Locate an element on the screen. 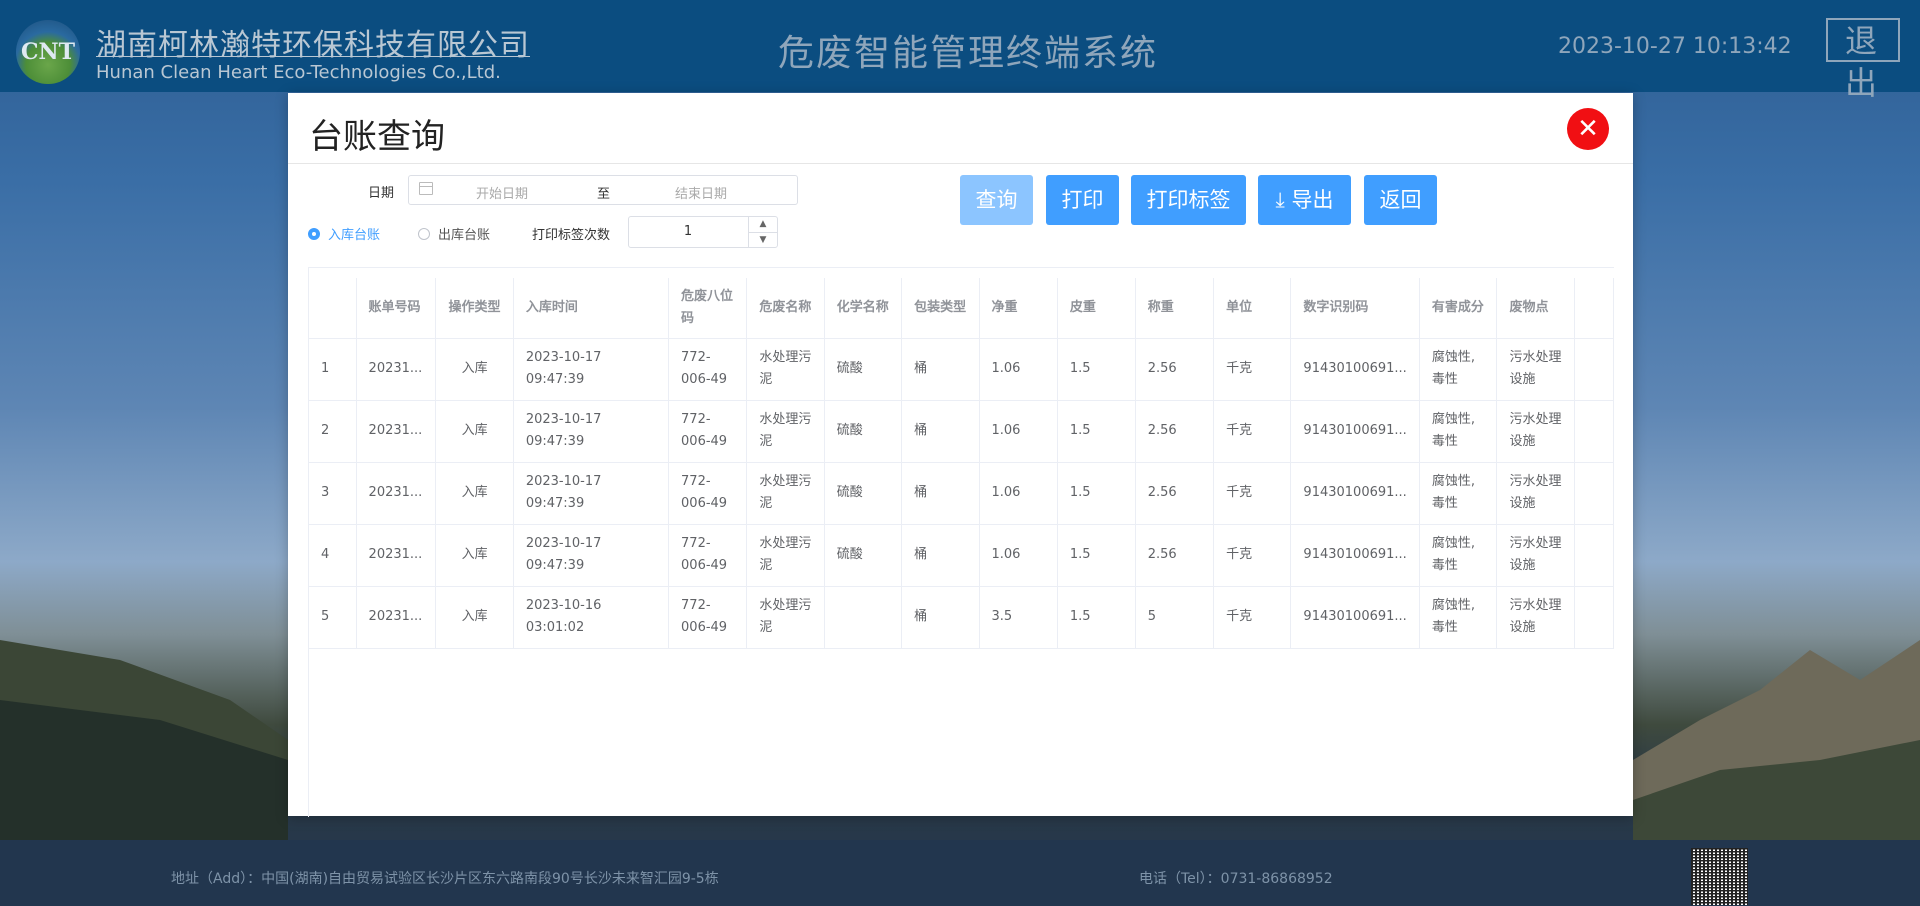  column-header: 数字识别码 is located at coordinates (1355, 308).